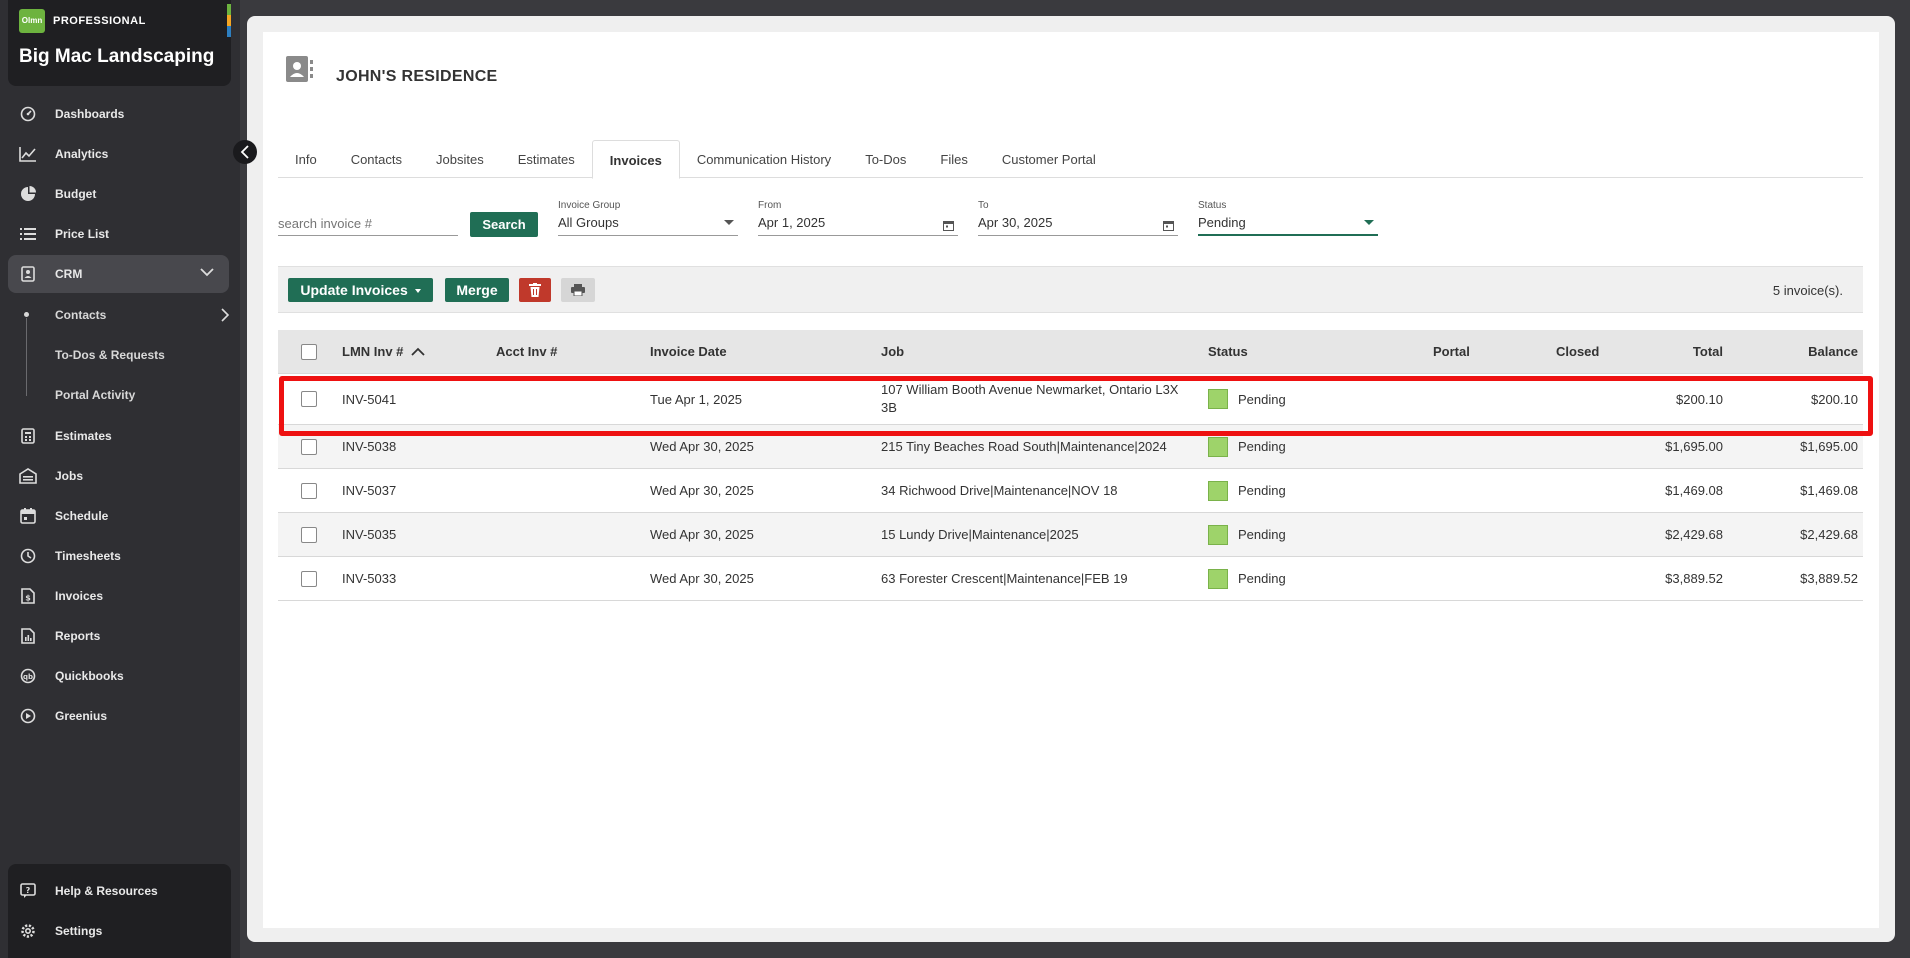 The image size is (1910, 958). Describe the element at coordinates (1288, 218) in the screenshot. I see `status-select: Status Pending` at that location.